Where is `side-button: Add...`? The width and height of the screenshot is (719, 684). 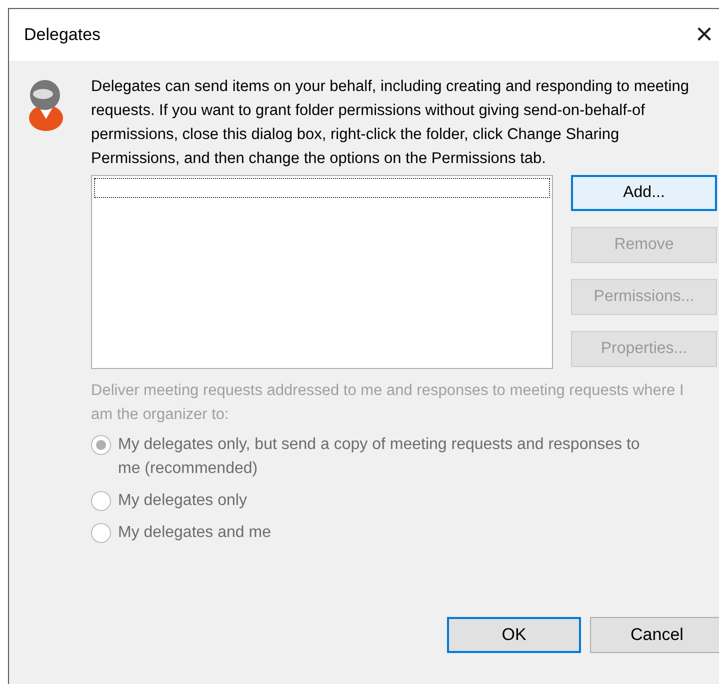 side-button: Add... is located at coordinates (644, 193).